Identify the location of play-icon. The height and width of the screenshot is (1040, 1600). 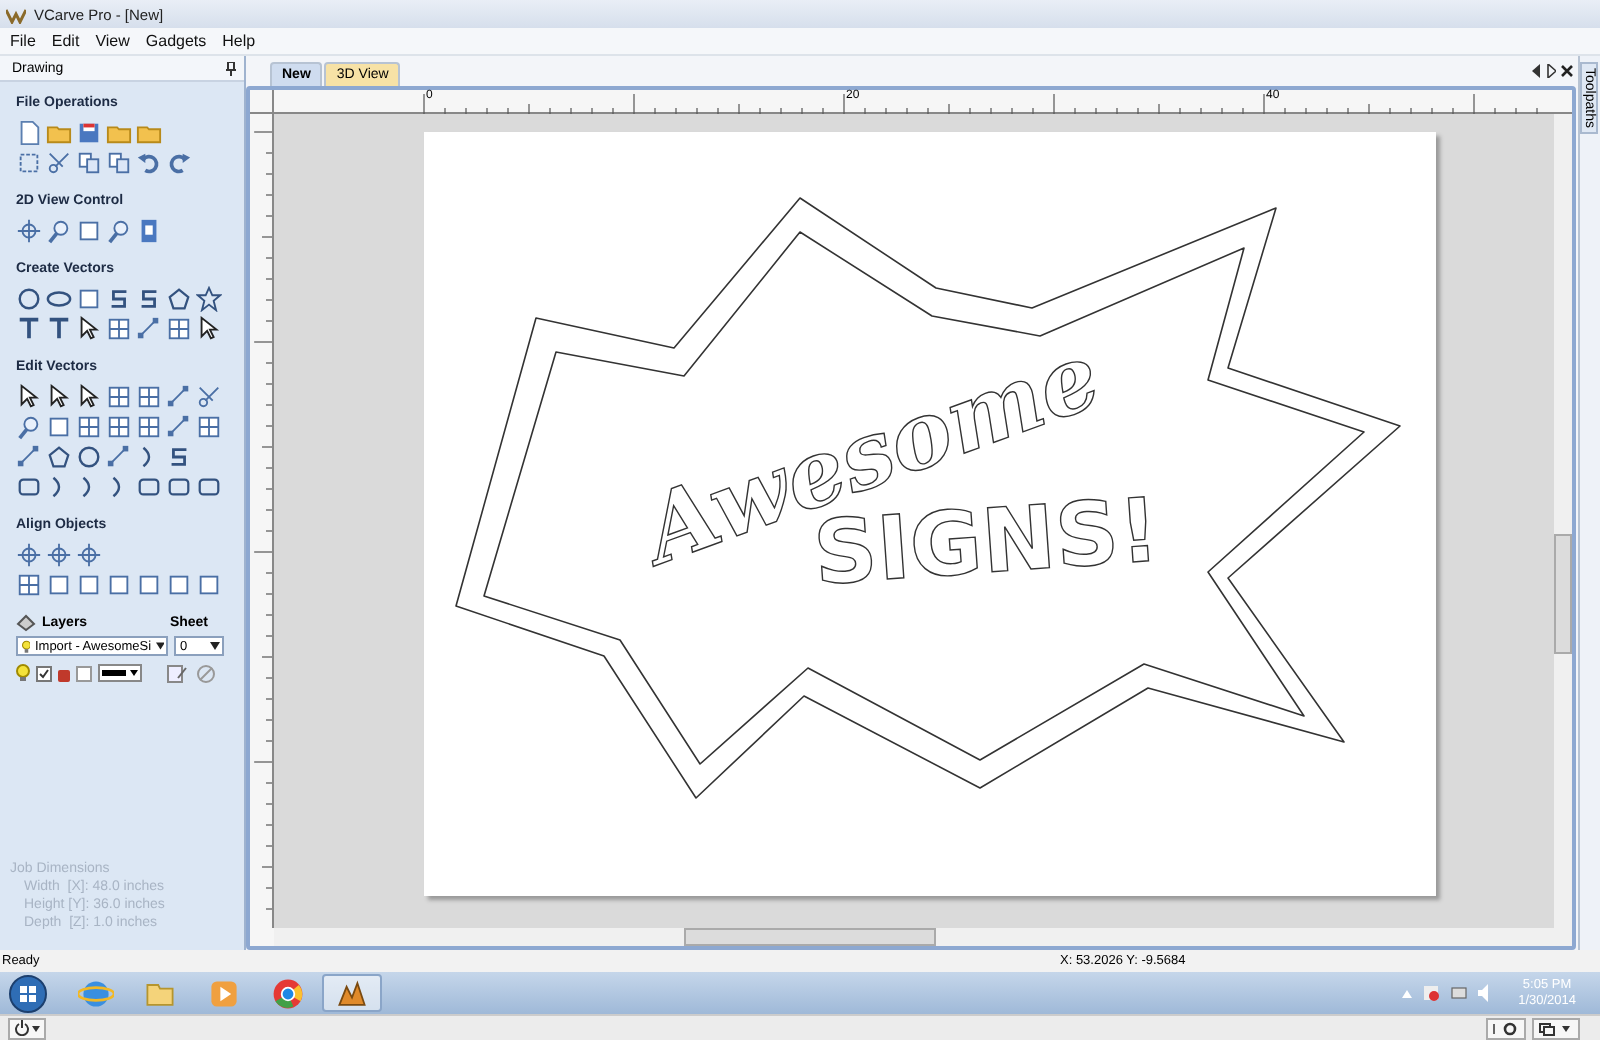
(224, 993).